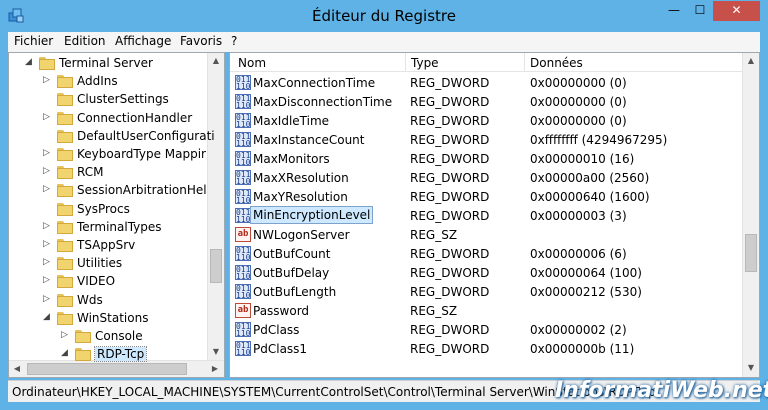 The image size is (768, 410). Describe the element at coordinates (291, 159) in the screenshot. I see `value-name: MaxMonitors` at that location.